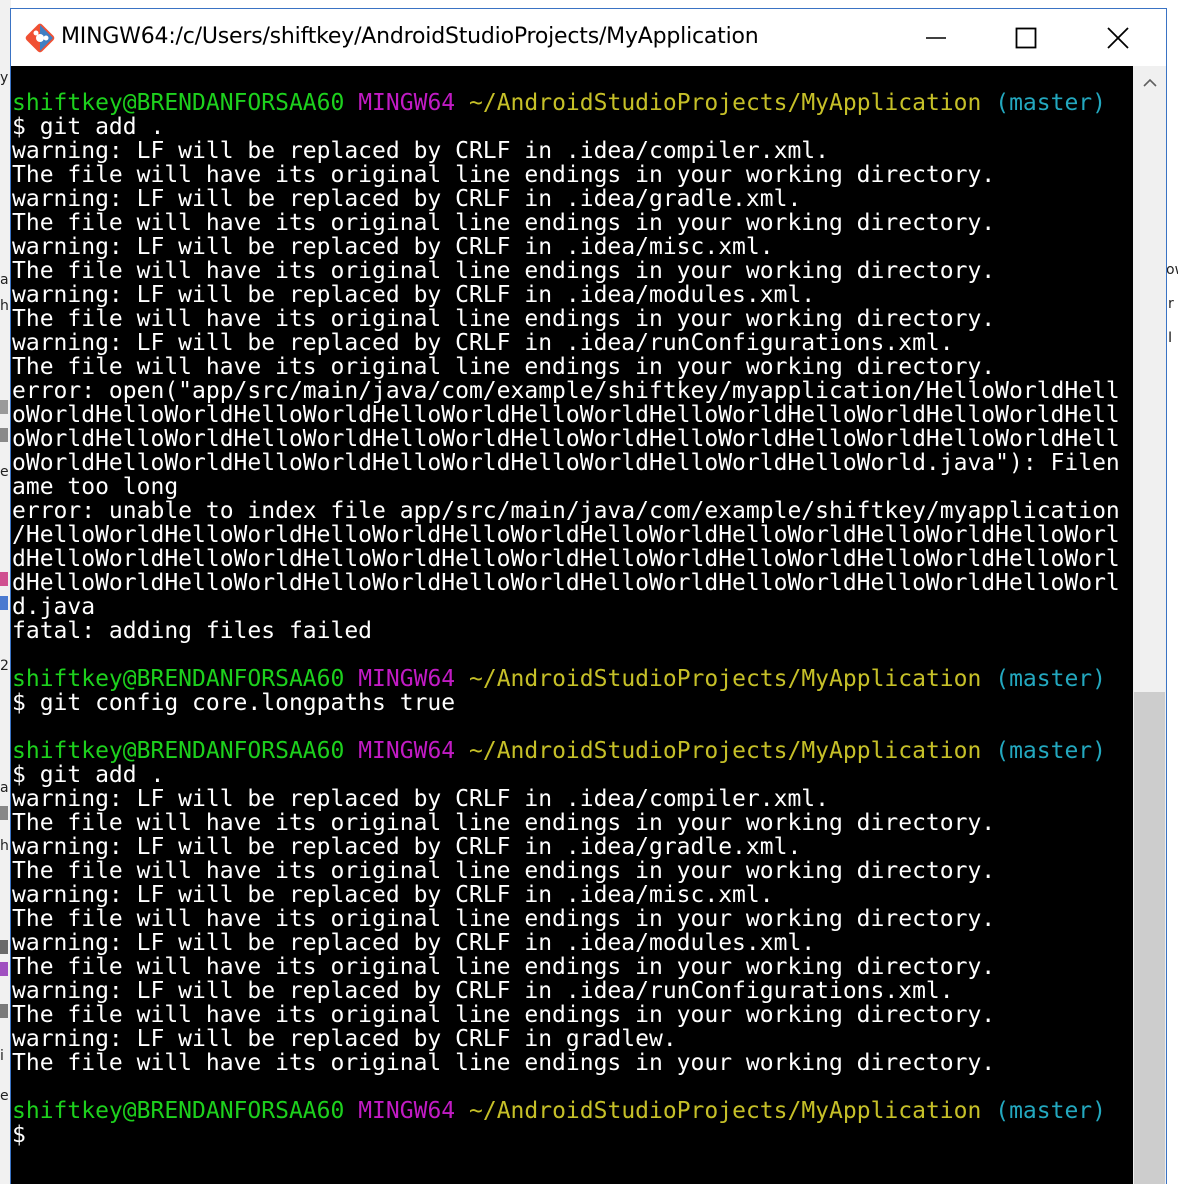 Image resolution: width=1178 pixels, height=1184 pixels. What do you see at coordinates (1149, 938) in the screenshot?
I see `scrollbar-thumb` at bounding box center [1149, 938].